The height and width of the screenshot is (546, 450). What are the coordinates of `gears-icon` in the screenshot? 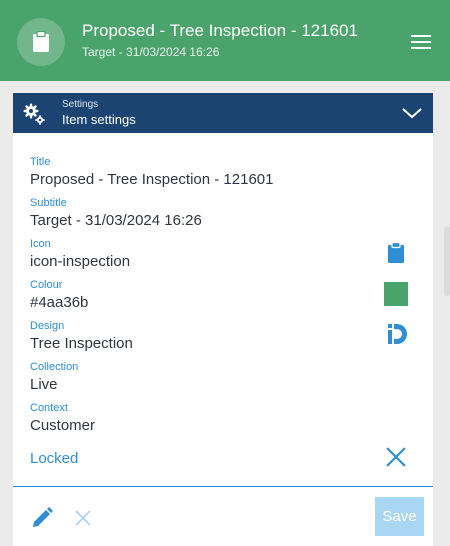 It's located at (34, 114).